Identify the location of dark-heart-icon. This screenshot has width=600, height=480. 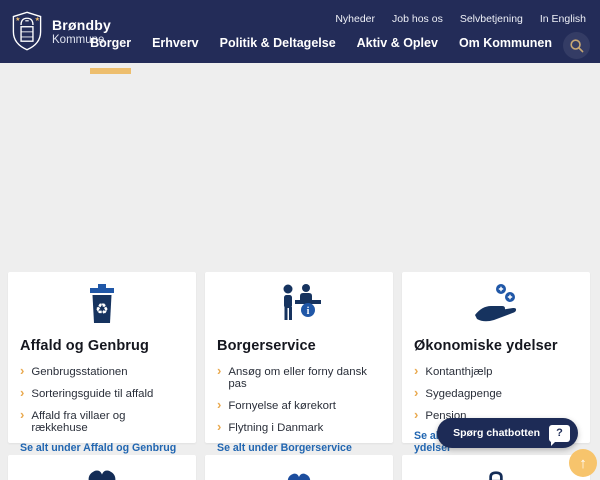
(102, 470).